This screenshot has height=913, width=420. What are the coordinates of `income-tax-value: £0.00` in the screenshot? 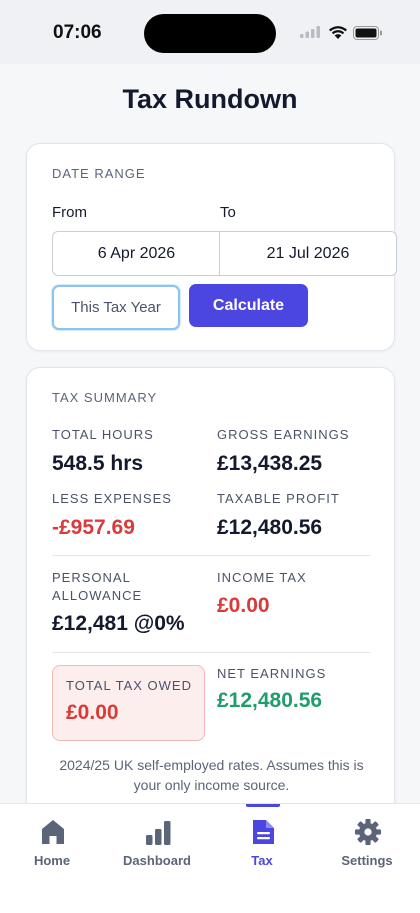 It's located at (243, 605).